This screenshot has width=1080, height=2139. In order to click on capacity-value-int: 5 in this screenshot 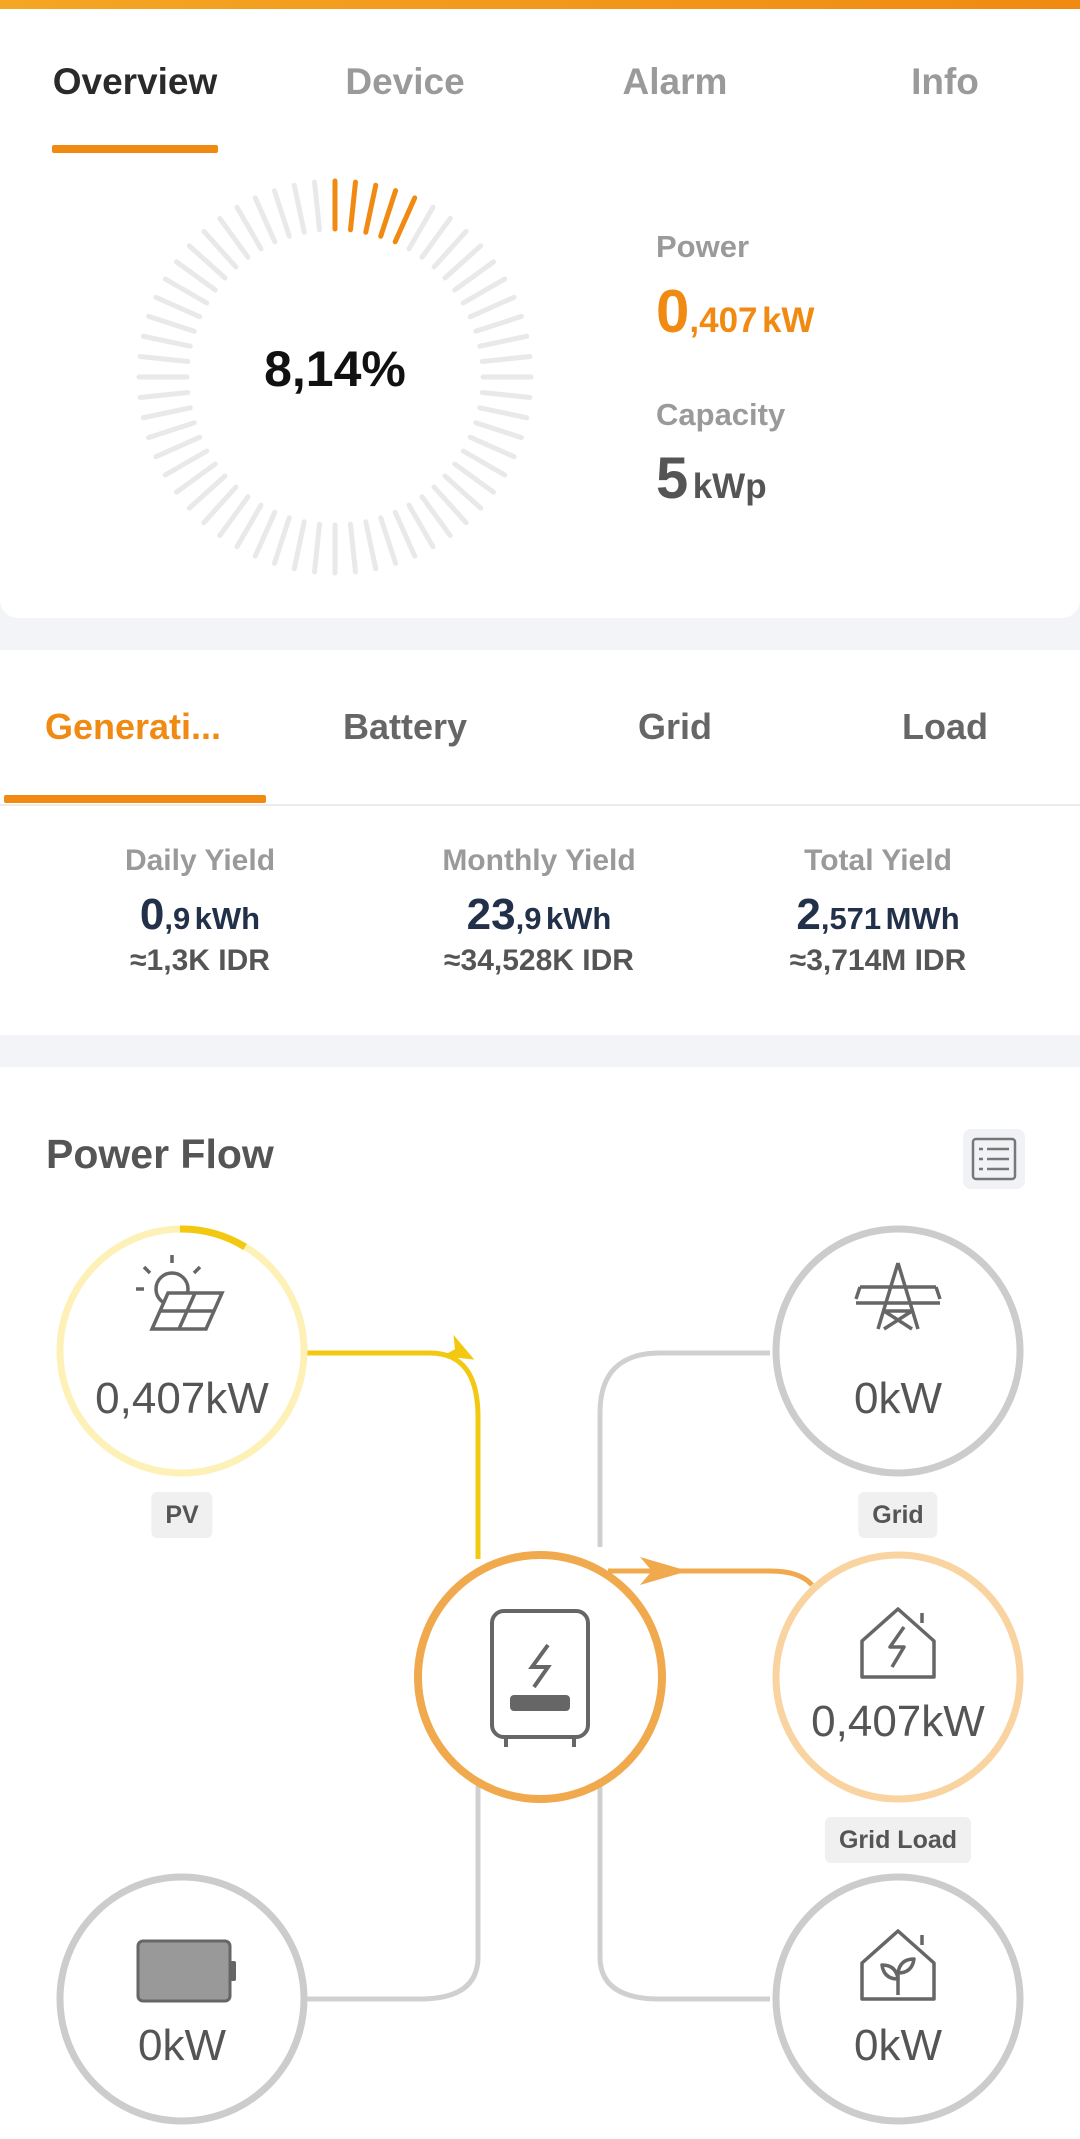, I will do `click(672, 478)`.